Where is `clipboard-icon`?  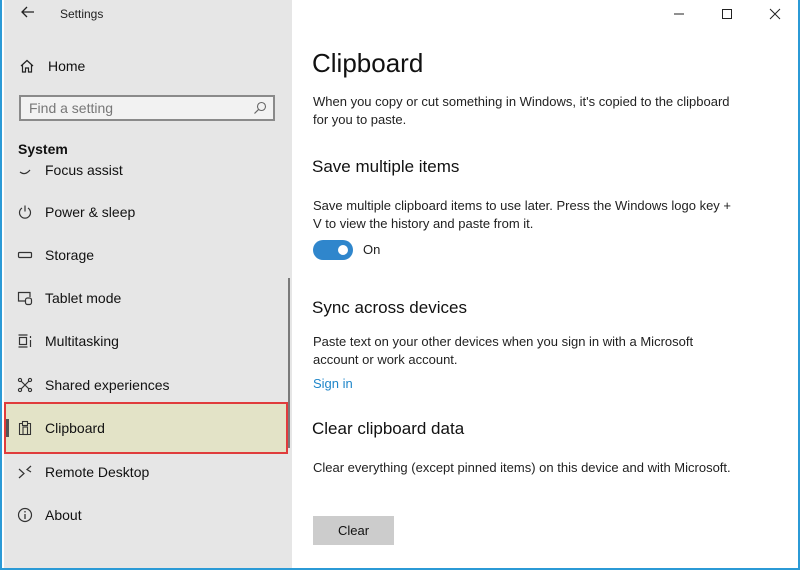
clipboard-icon is located at coordinates (25, 428).